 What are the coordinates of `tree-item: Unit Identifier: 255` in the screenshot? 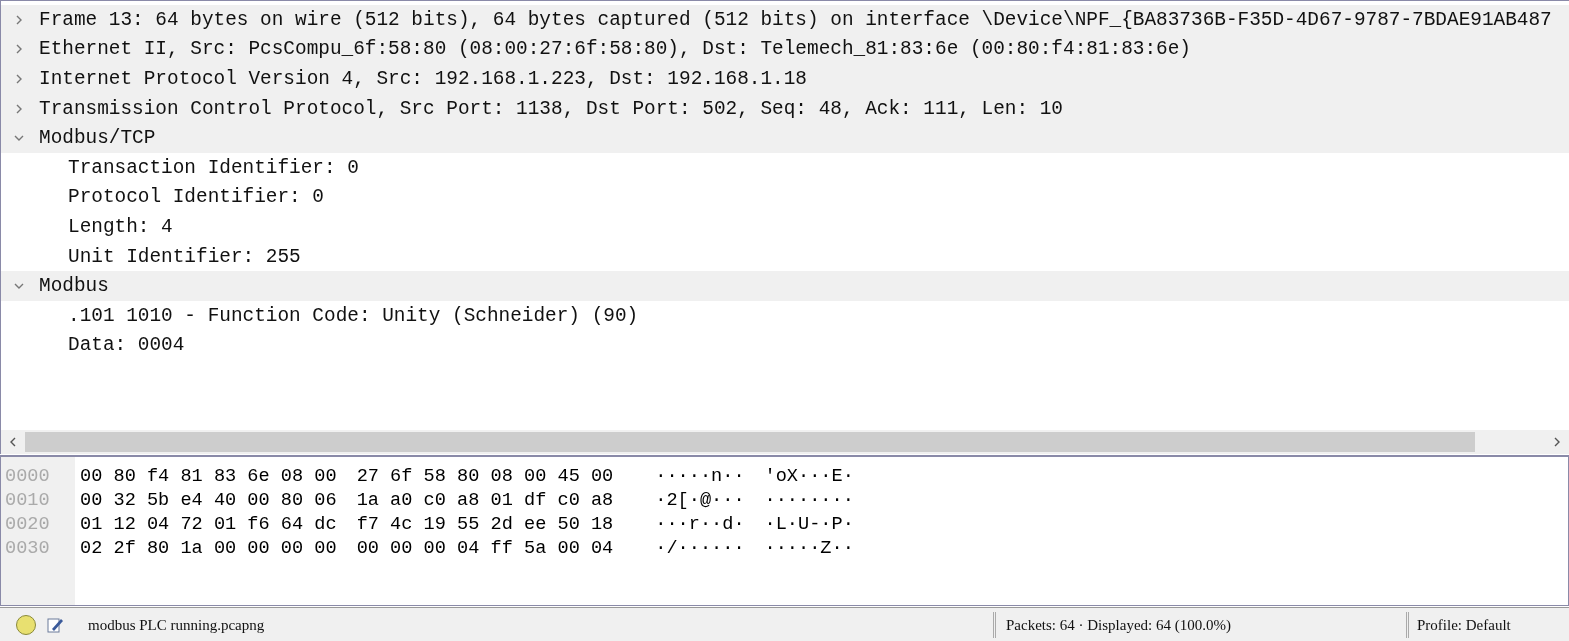 It's located at (184, 256).